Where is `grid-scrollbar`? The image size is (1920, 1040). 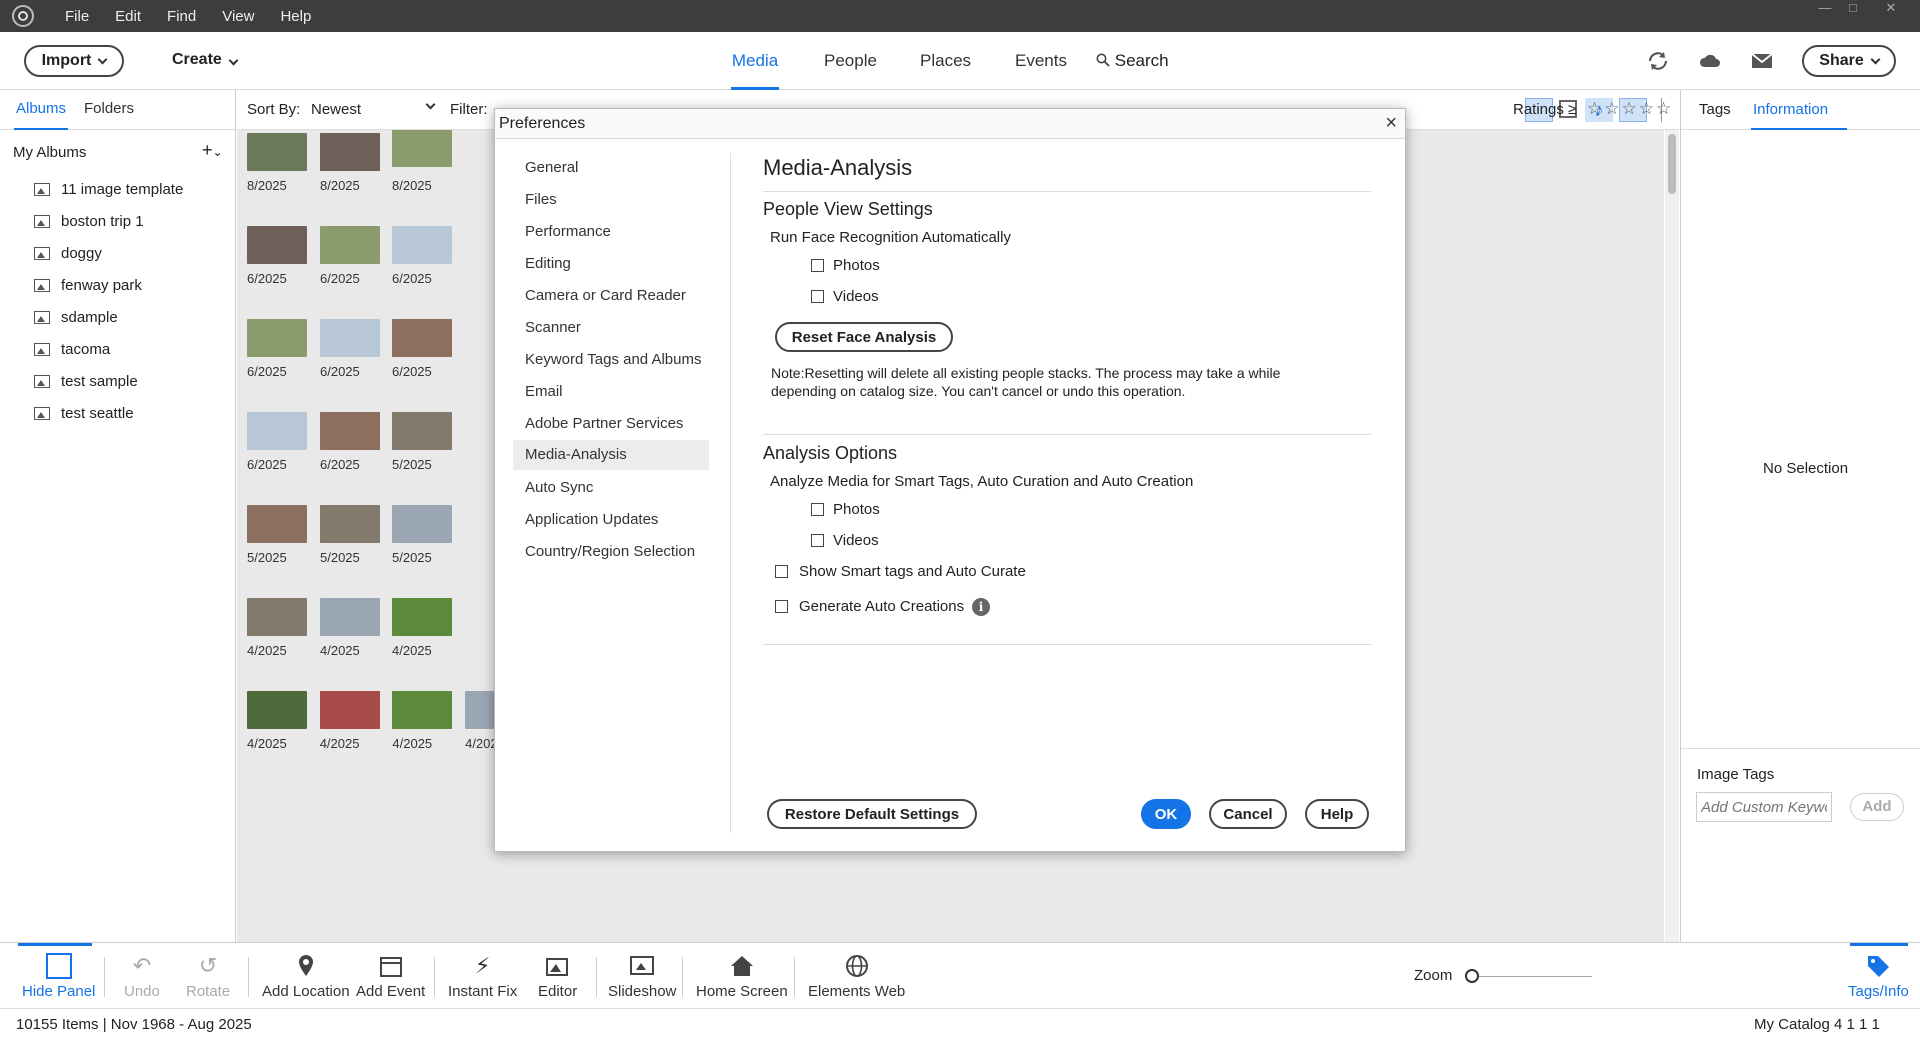
grid-scrollbar is located at coordinates (1672, 536).